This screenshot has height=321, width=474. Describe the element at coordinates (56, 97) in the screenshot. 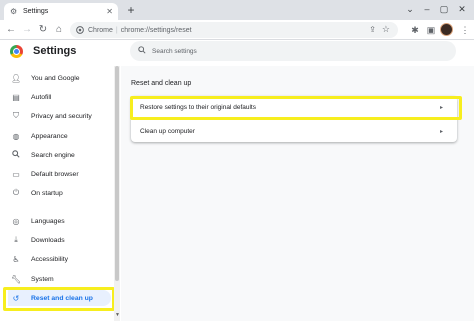

I see `sidebar-item-autofill: ▤ Autofill` at that location.